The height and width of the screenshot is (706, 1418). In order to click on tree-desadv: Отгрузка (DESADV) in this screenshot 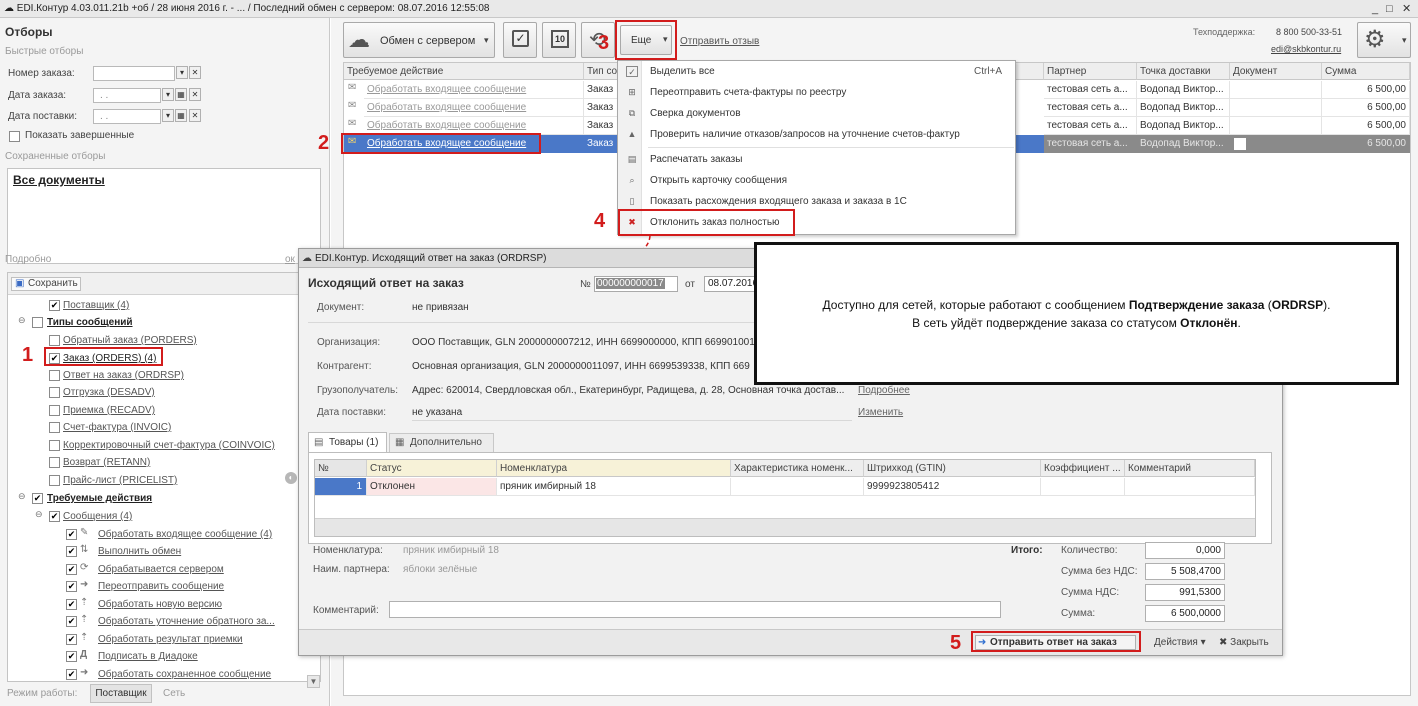, I will do `click(109, 392)`.